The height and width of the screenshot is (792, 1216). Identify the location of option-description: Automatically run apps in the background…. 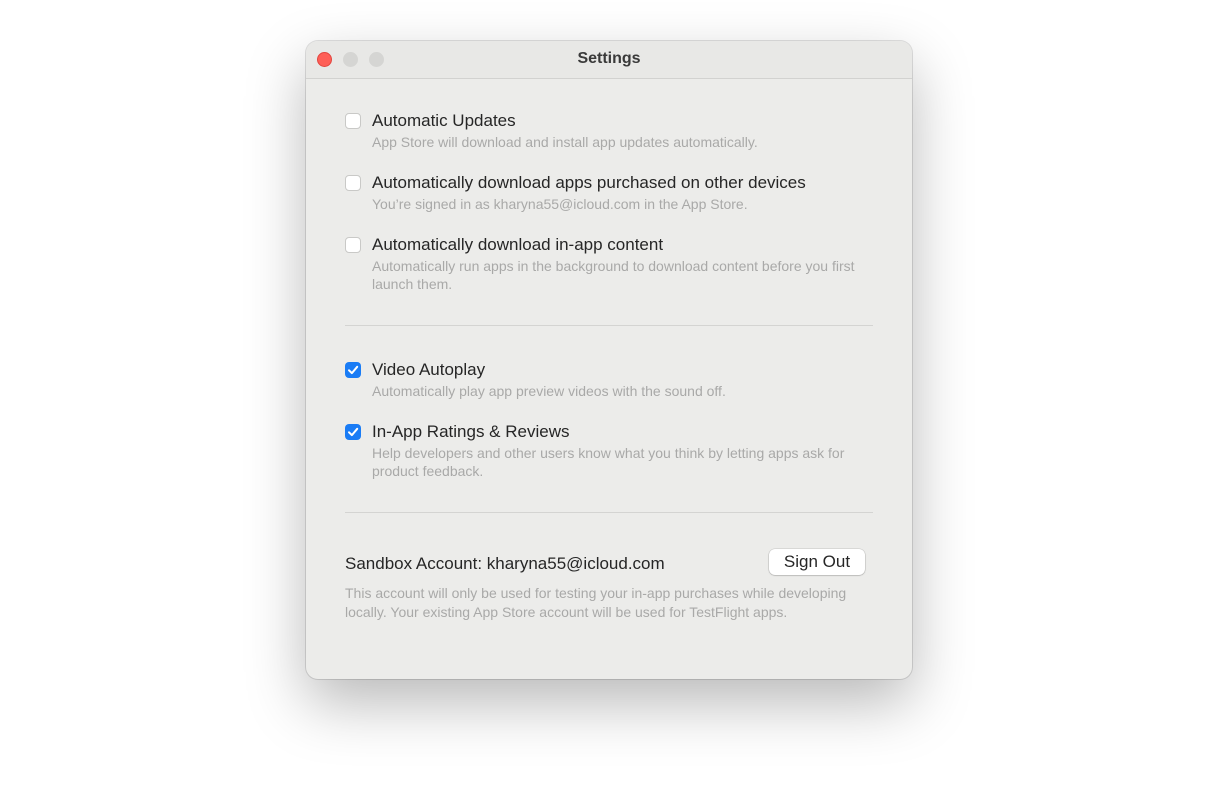
(613, 275).